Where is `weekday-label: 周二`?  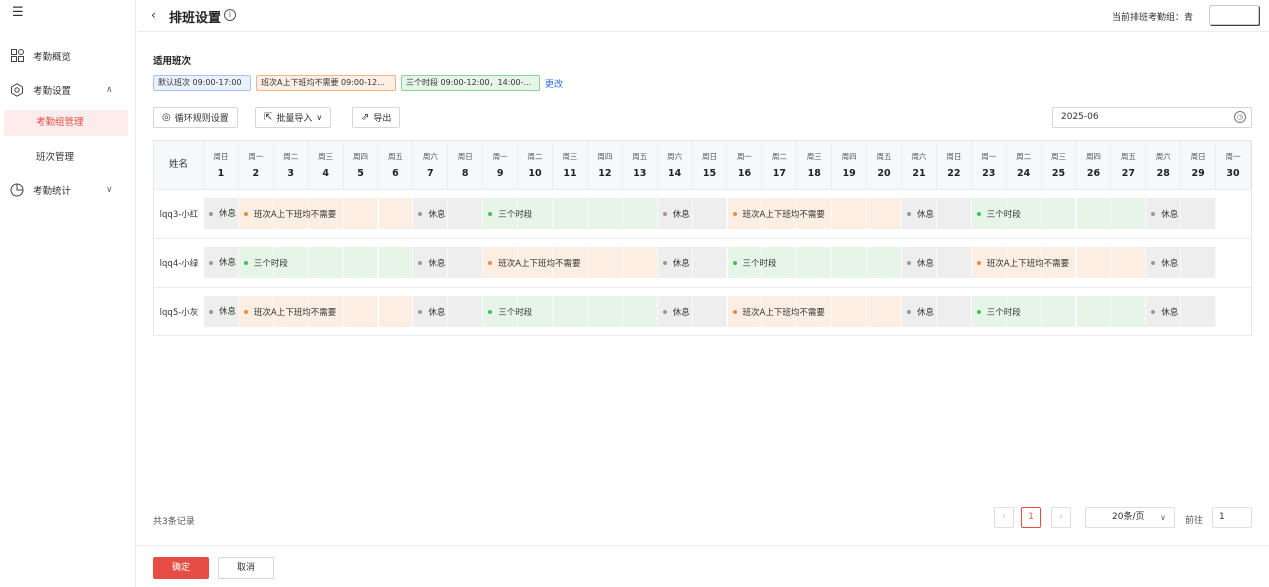 weekday-label: 周二 is located at coordinates (291, 156).